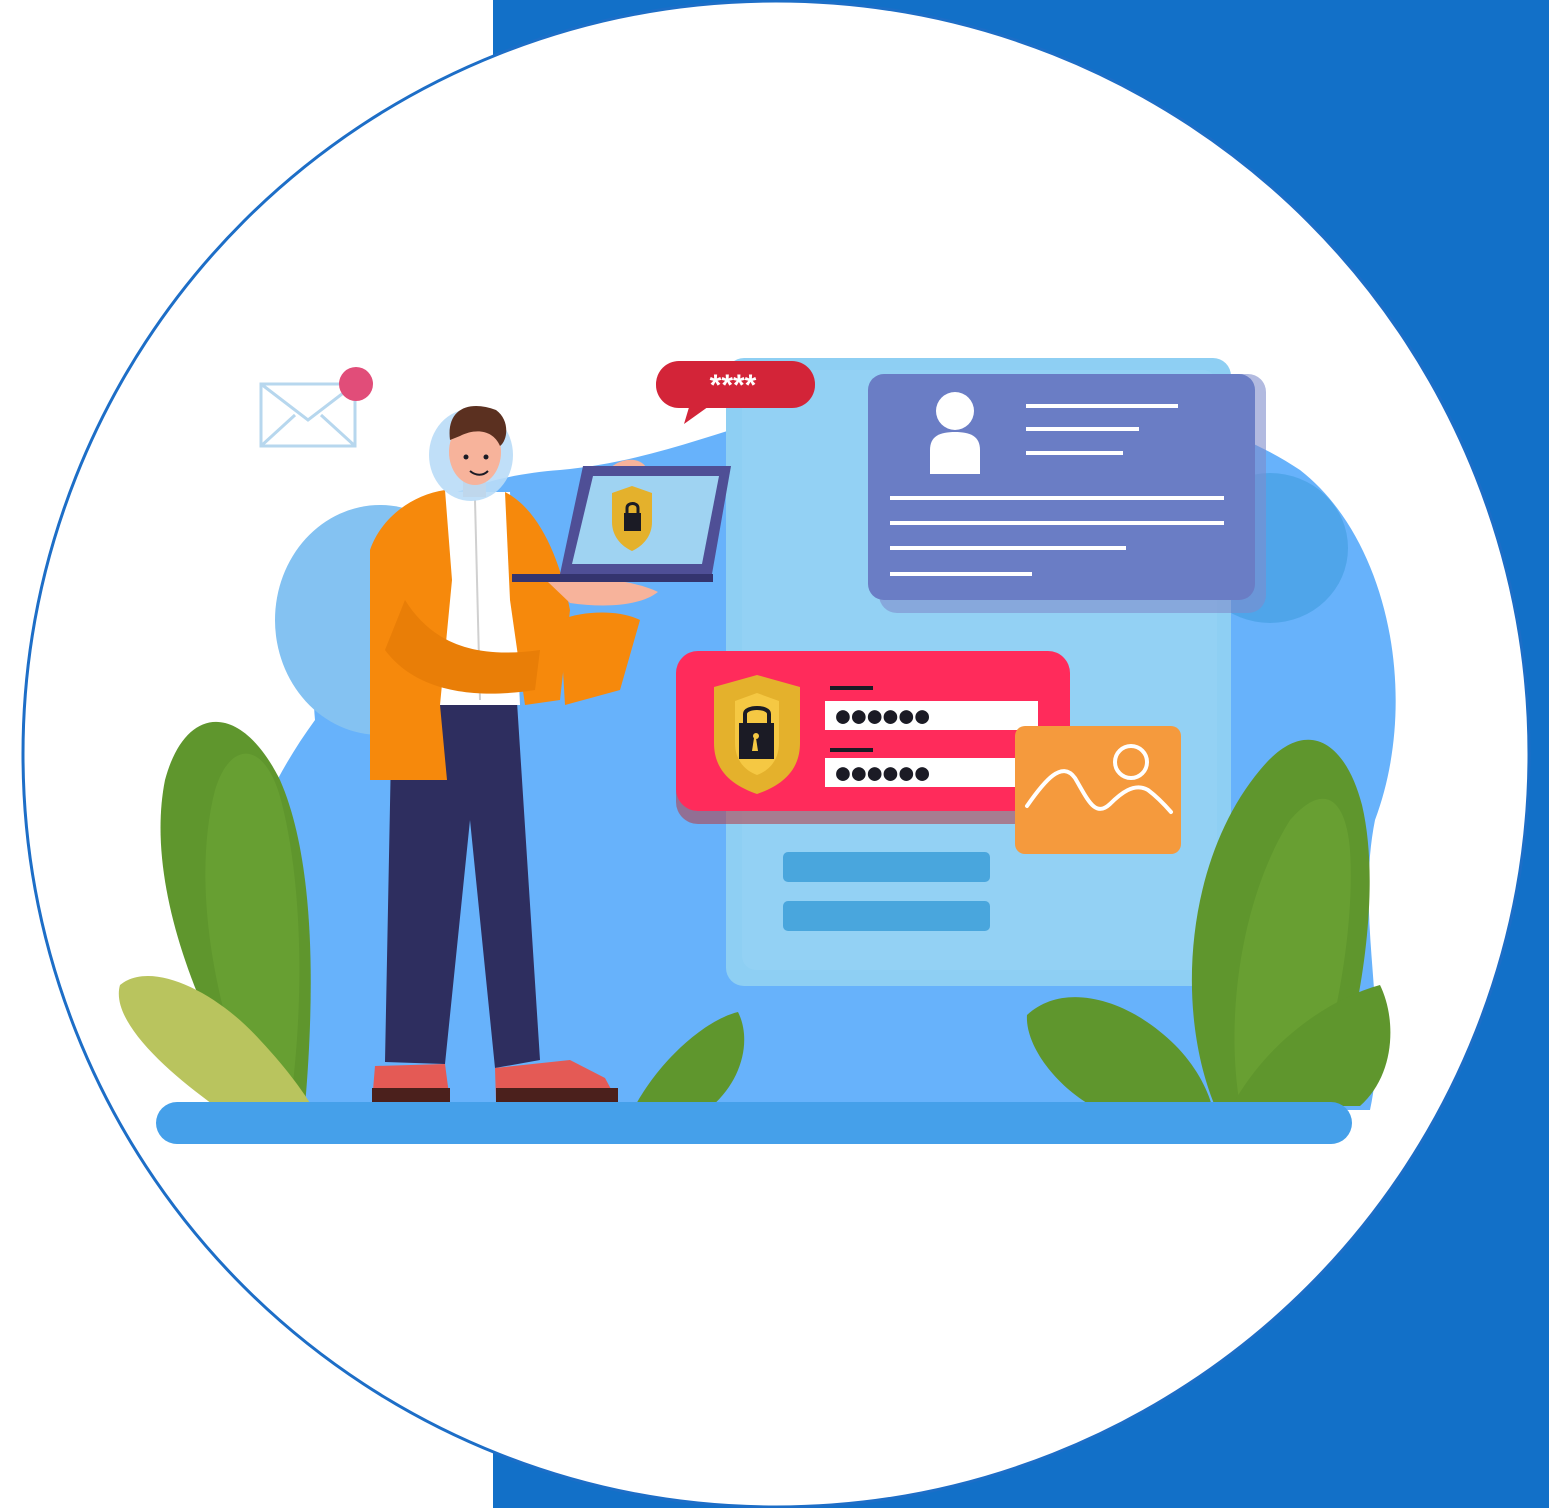 This screenshot has width=1549, height=1508. I want to click on password-dots-1: ●●●●●●, so click(883, 716).